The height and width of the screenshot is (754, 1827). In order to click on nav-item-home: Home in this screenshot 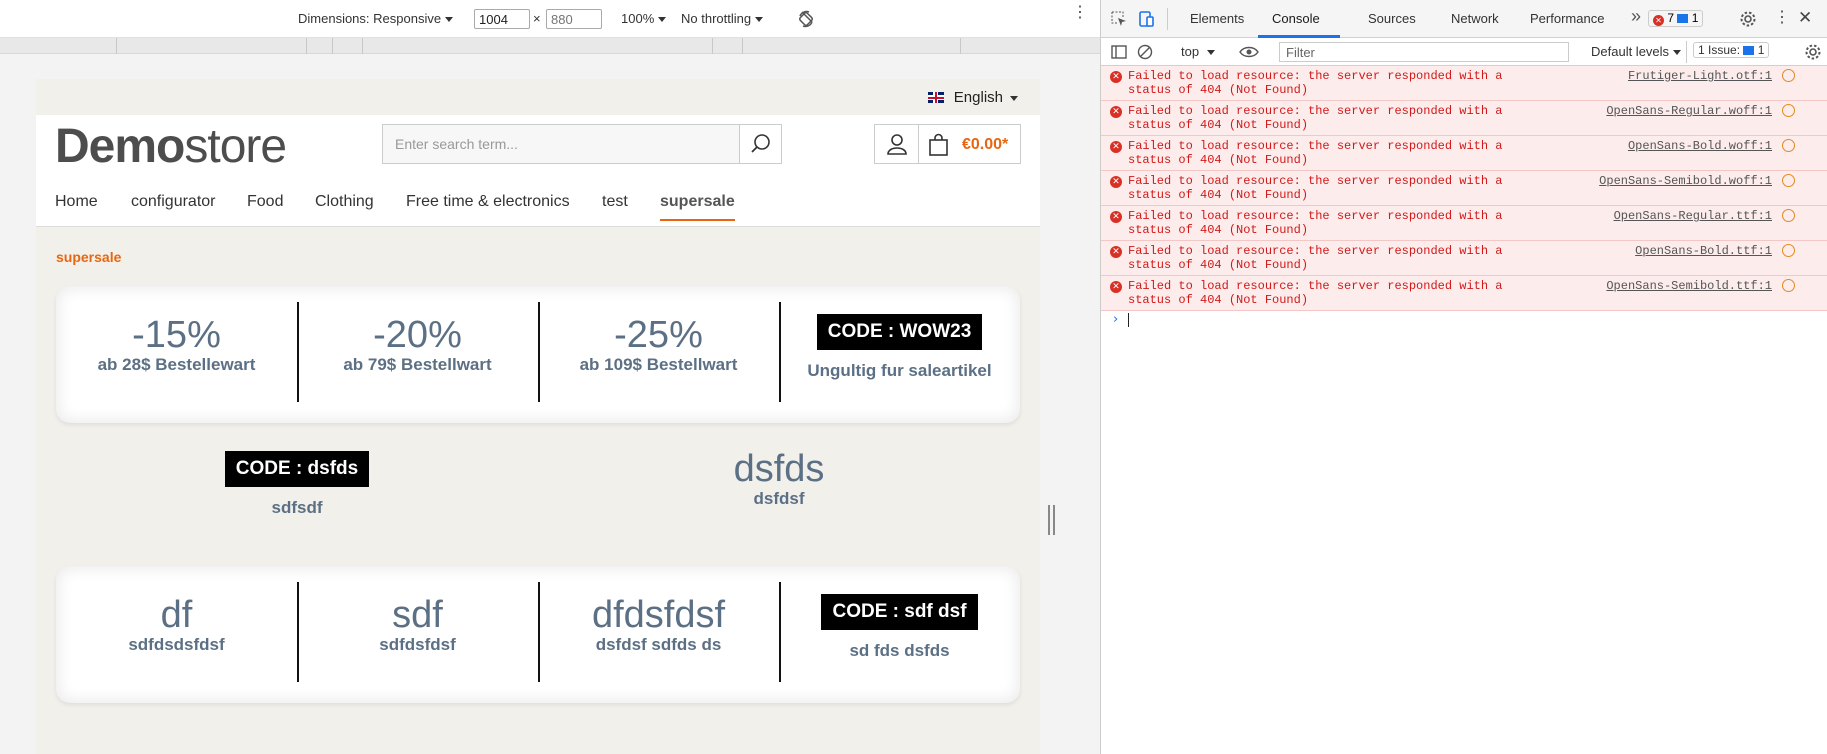, I will do `click(76, 202)`.